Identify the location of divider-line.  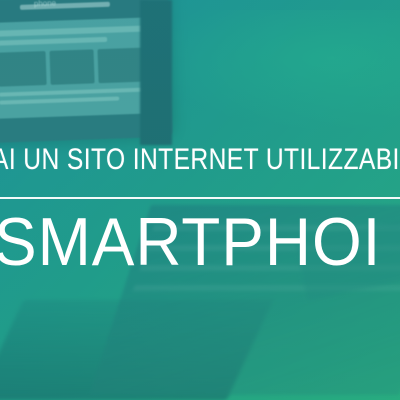
(200, 198).